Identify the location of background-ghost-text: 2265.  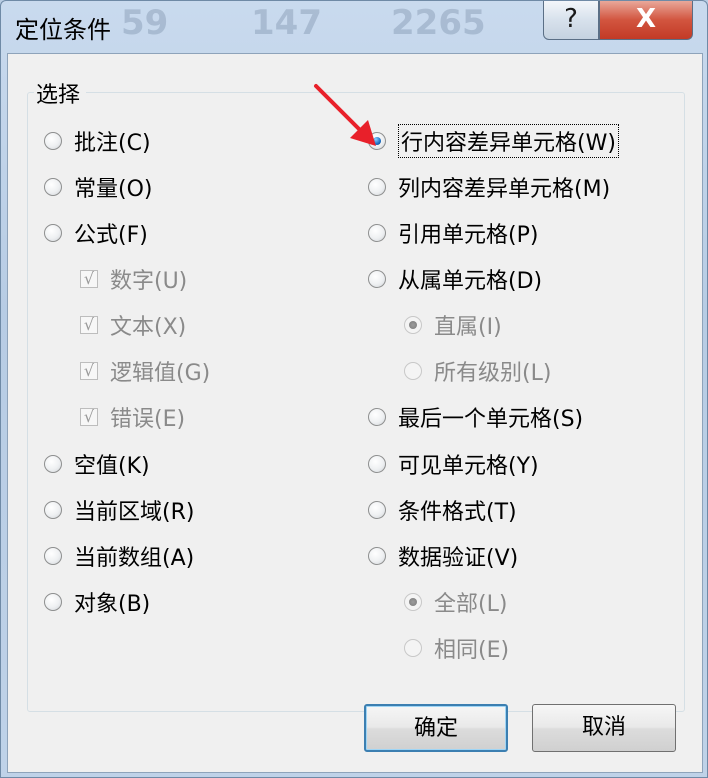
(438, 23).